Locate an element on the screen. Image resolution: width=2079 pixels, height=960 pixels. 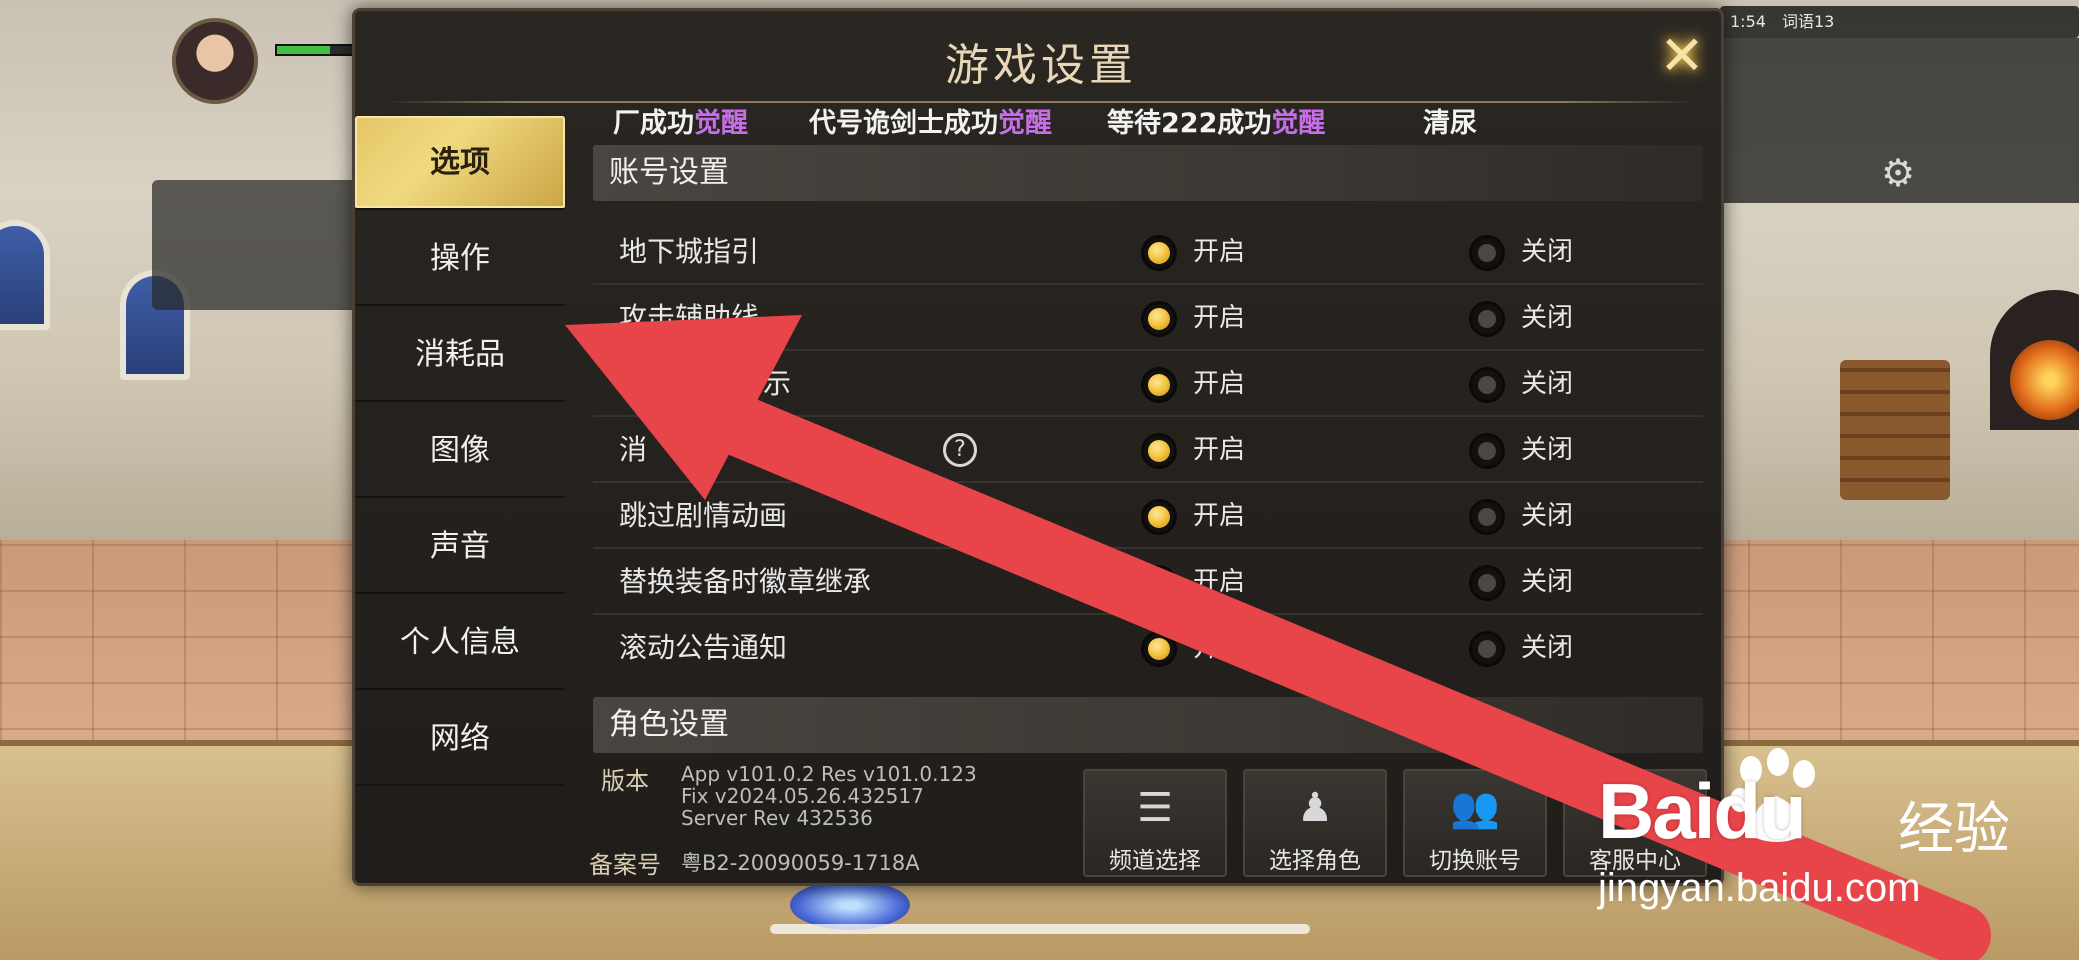
setting-row: 替换装备时徽章继承 开启 关闭 is located at coordinates (1148, 582).